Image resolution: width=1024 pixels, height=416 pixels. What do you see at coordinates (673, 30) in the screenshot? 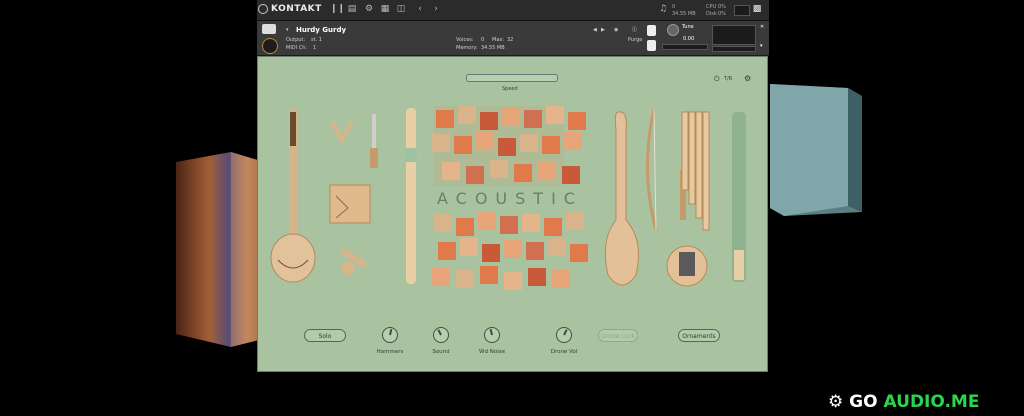
I see `tune-knob` at bounding box center [673, 30].